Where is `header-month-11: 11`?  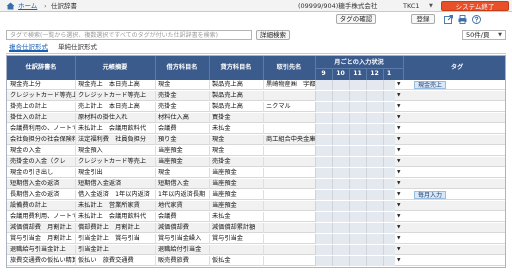
header-month-11: 11 is located at coordinates (357, 73).